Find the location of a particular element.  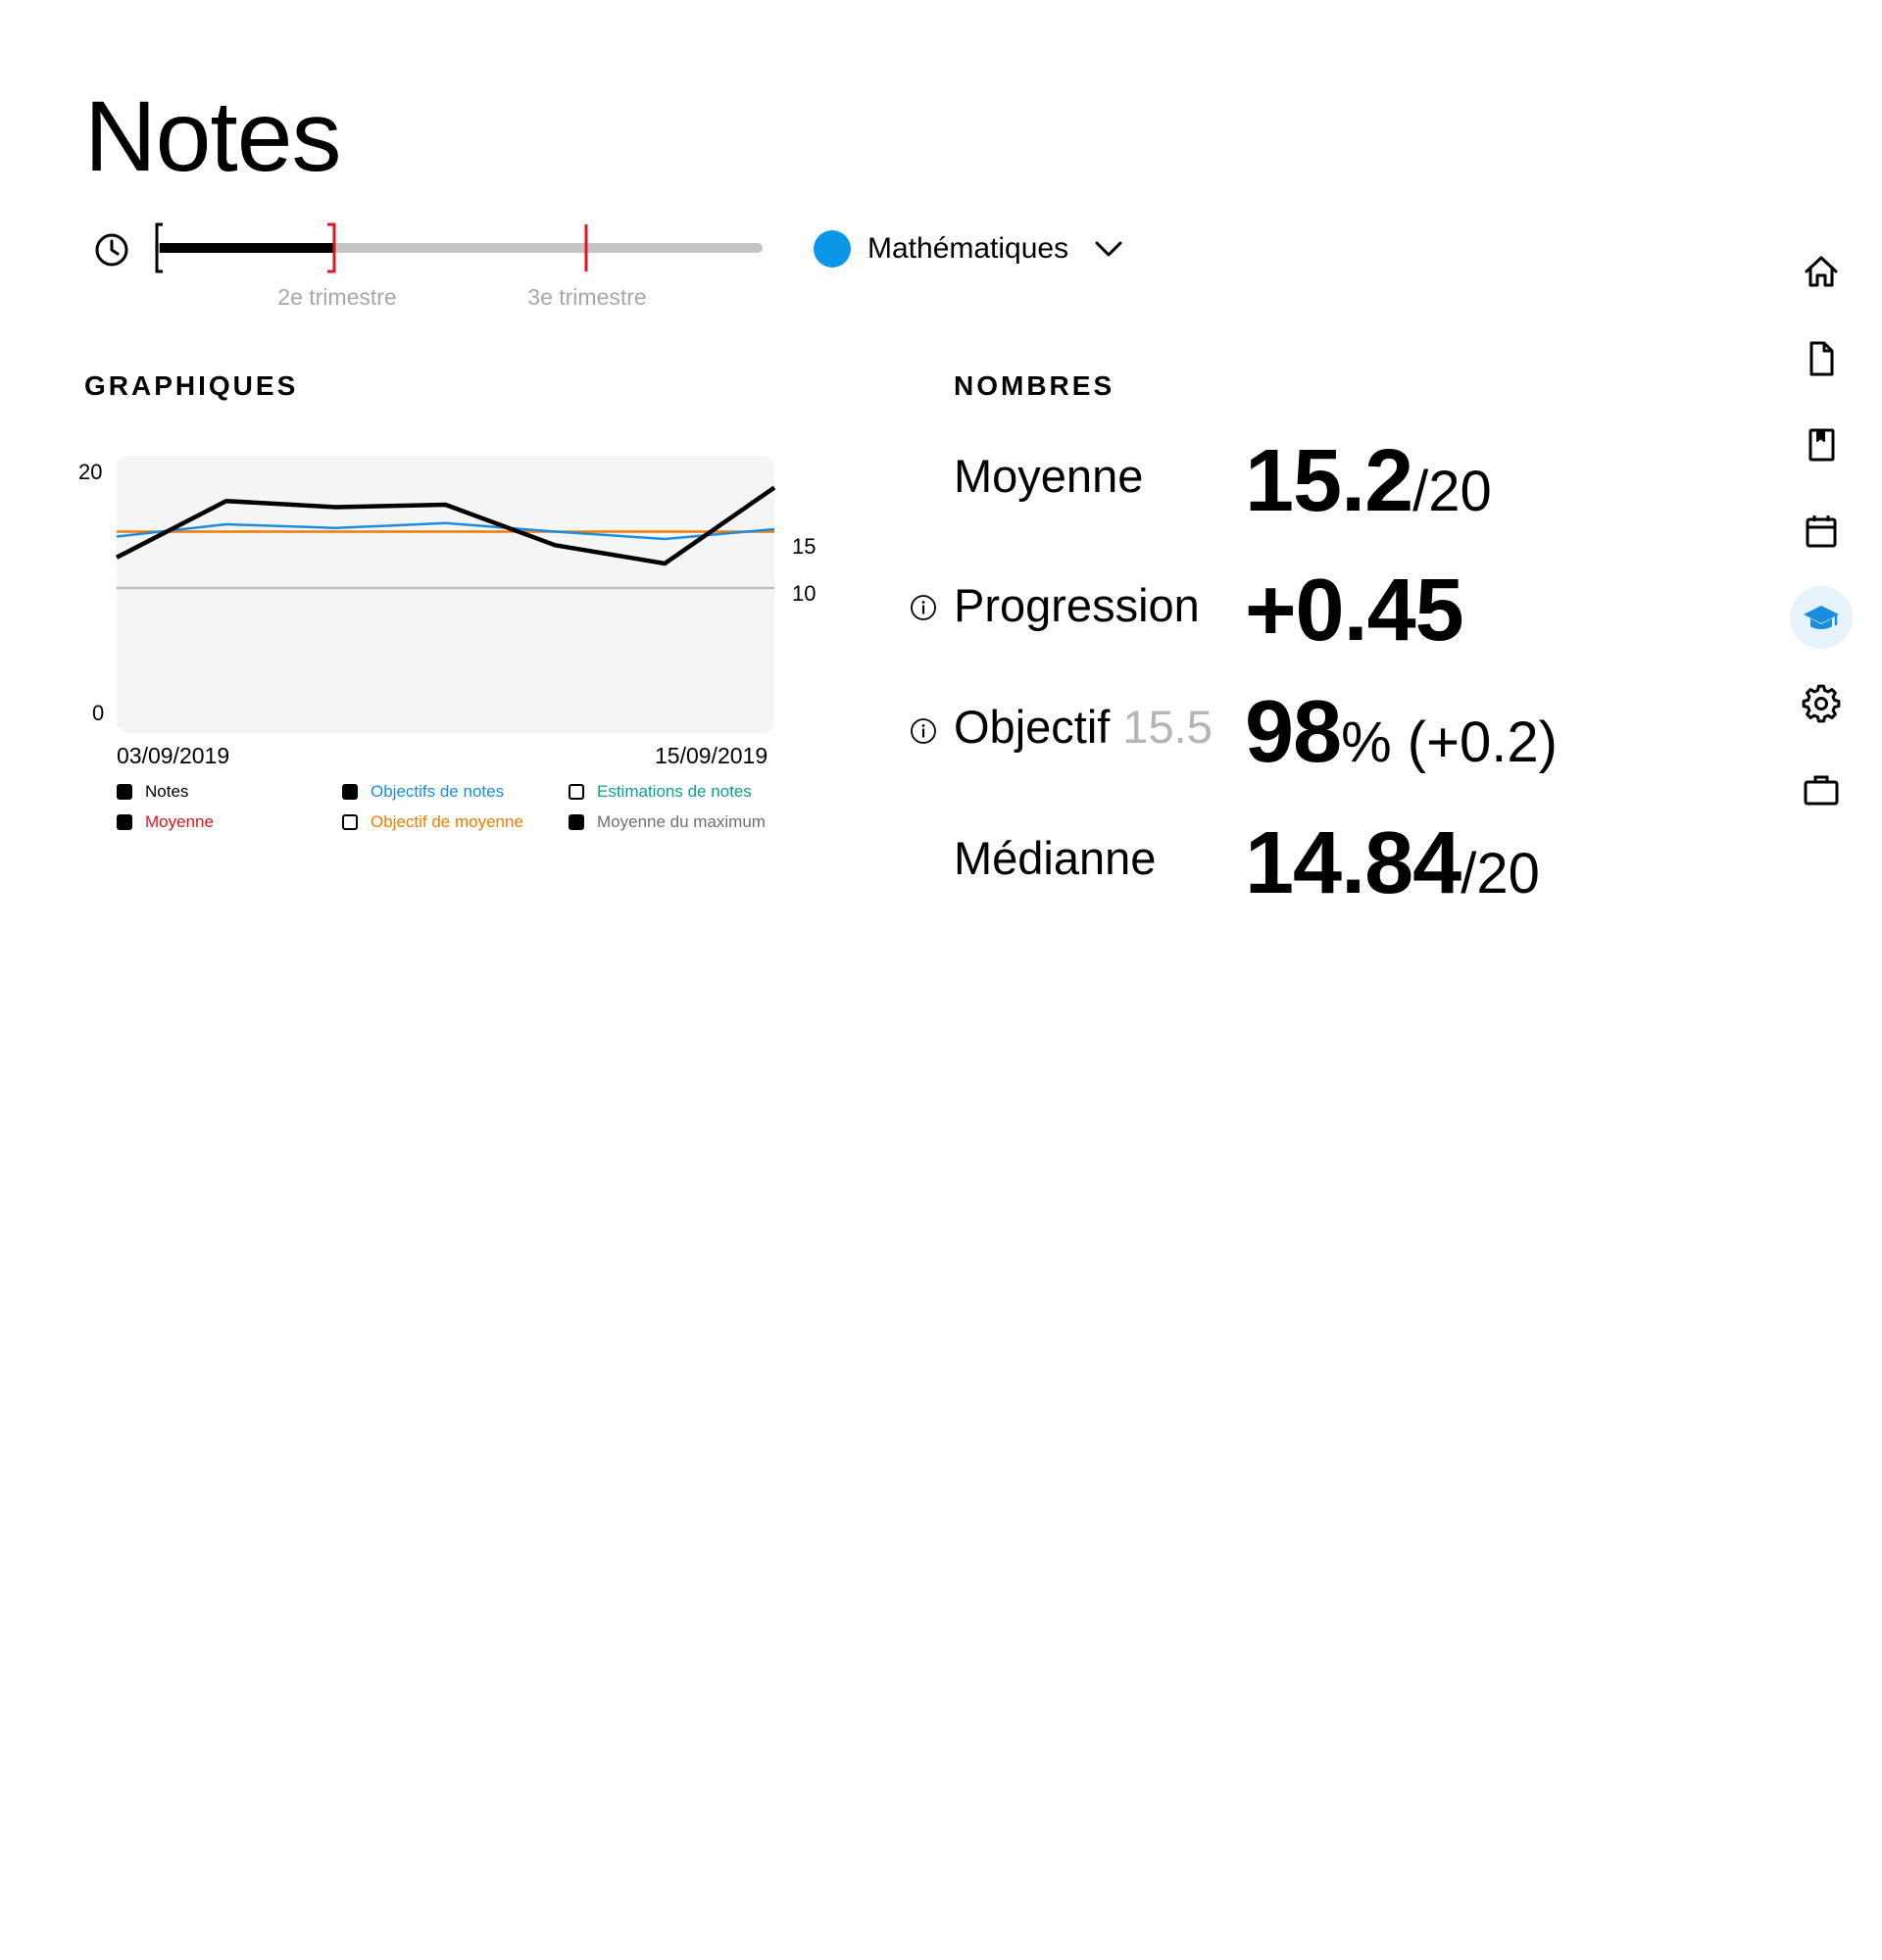

nav-home is located at coordinates (1821, 271).